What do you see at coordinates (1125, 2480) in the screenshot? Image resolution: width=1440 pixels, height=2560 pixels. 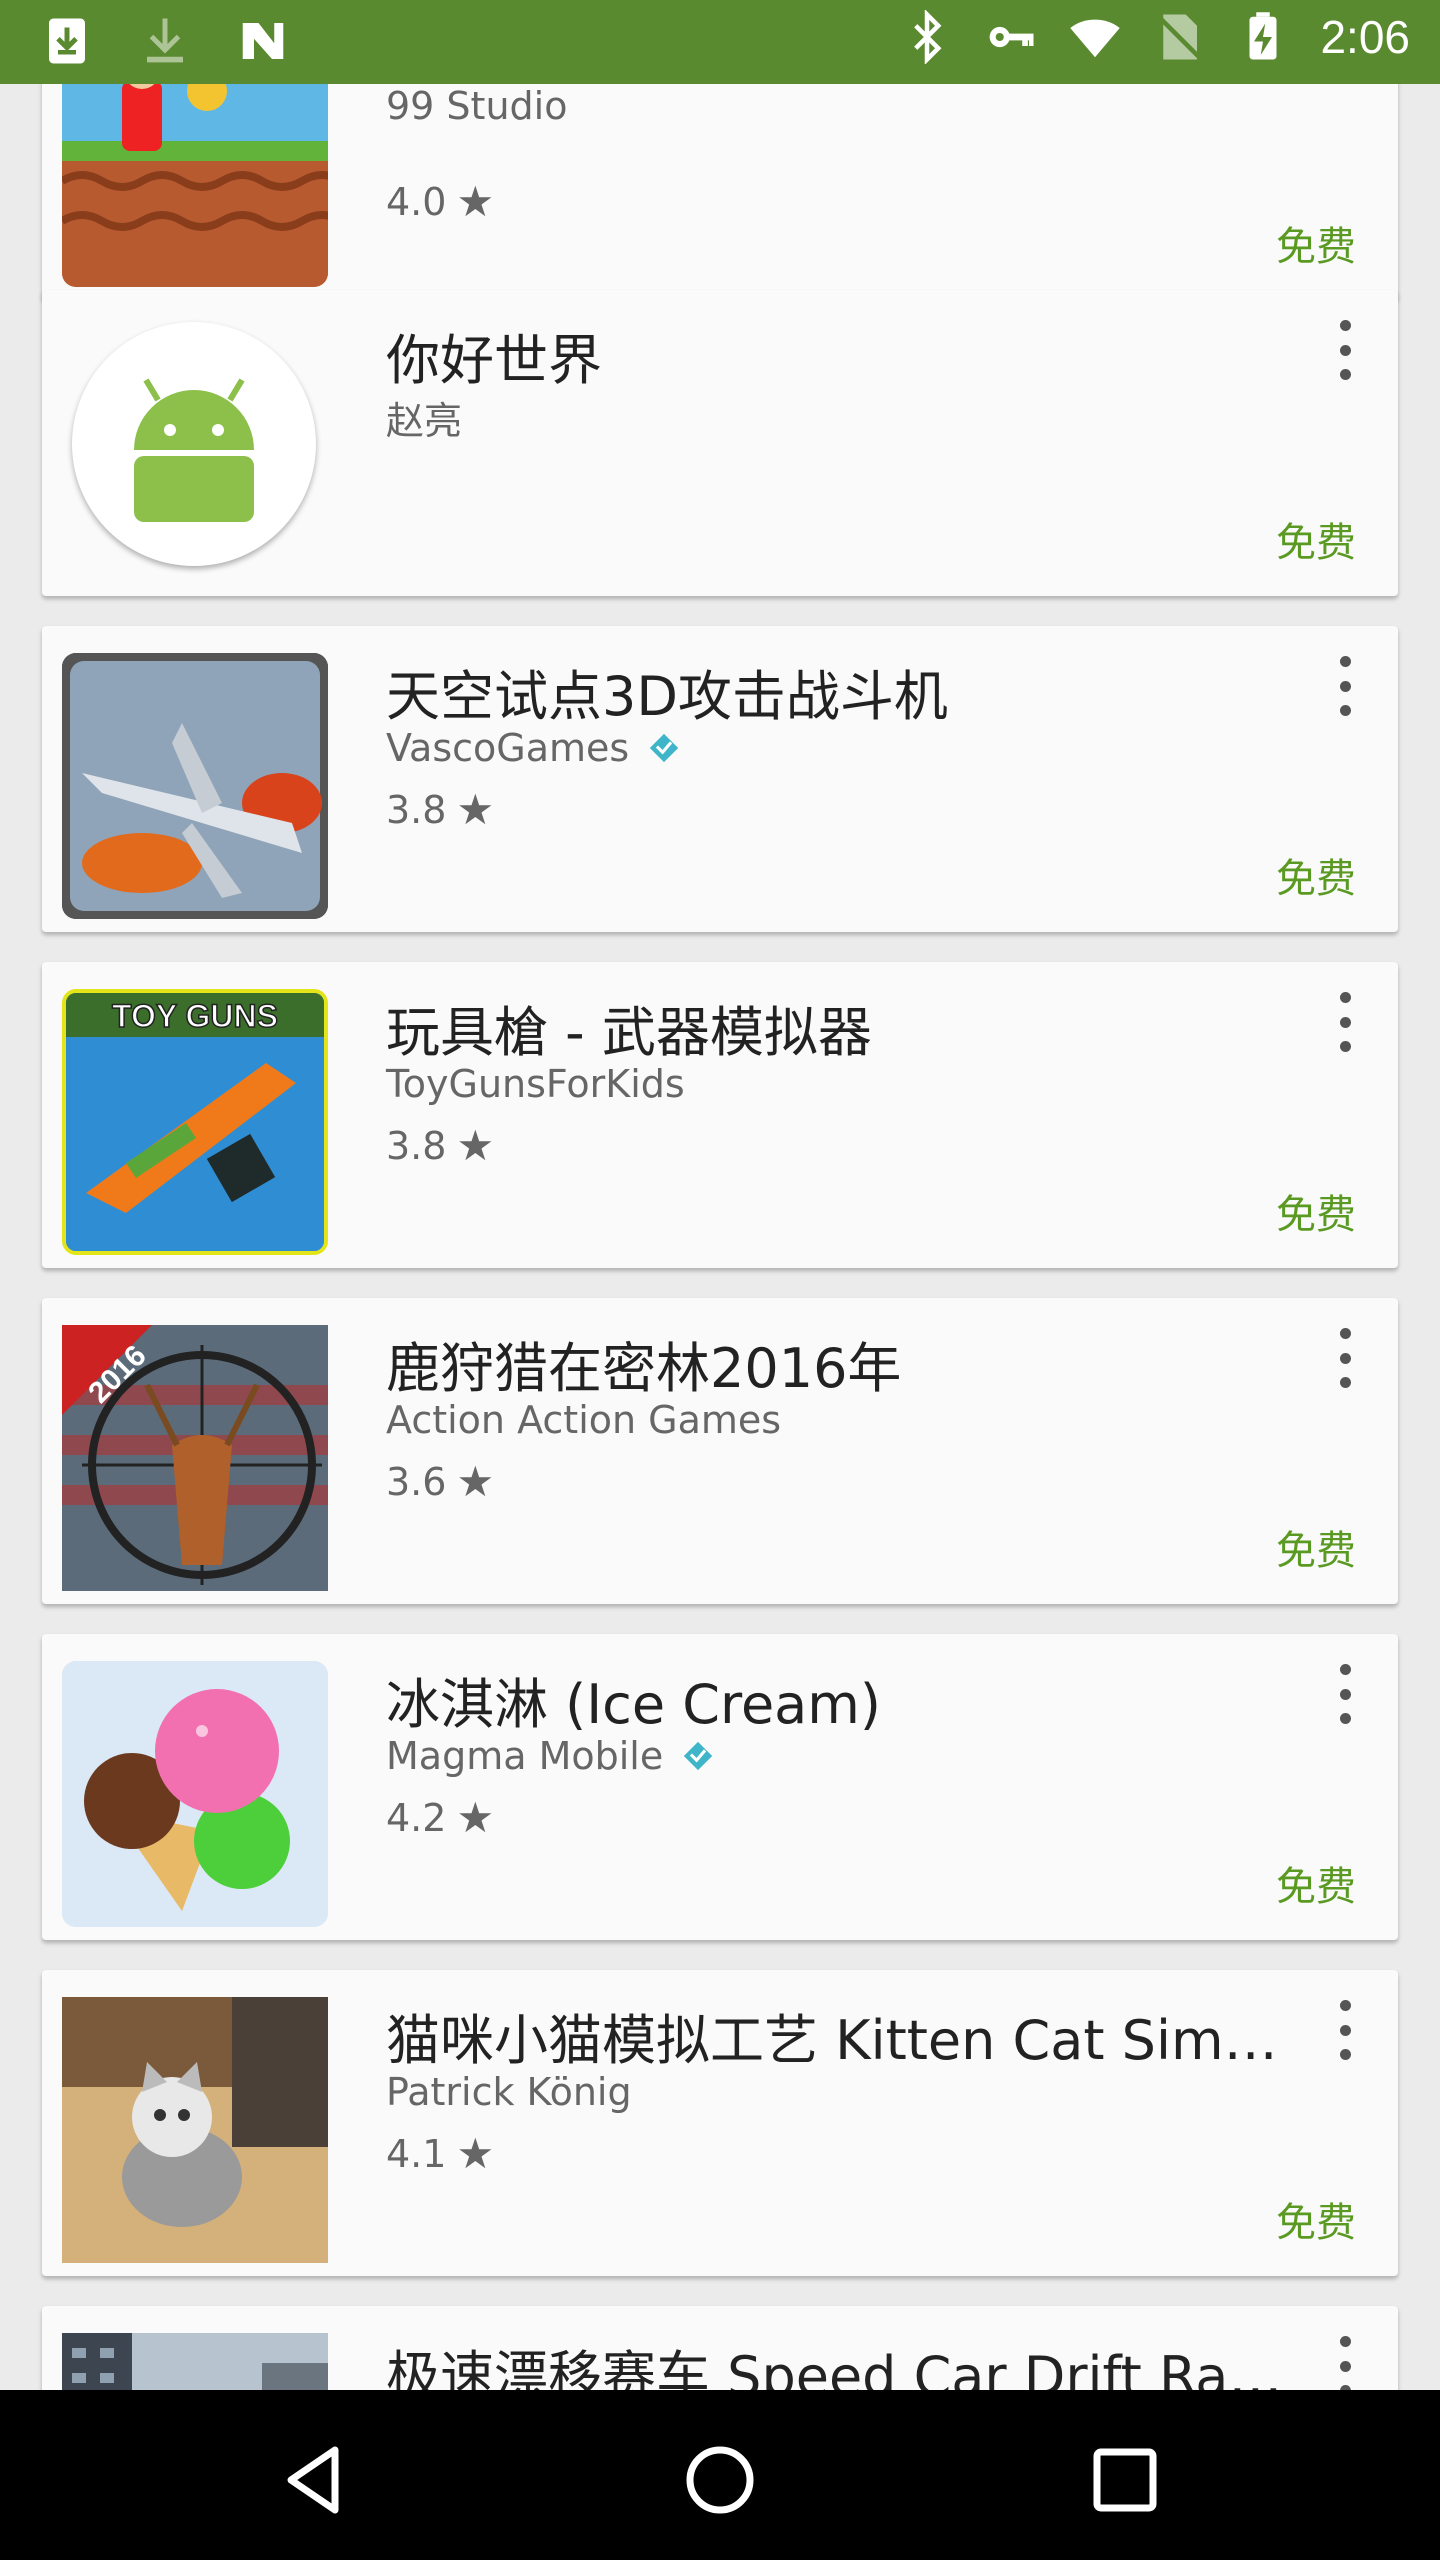 I see `recents-icon` at bounding box center [1125, 2480].